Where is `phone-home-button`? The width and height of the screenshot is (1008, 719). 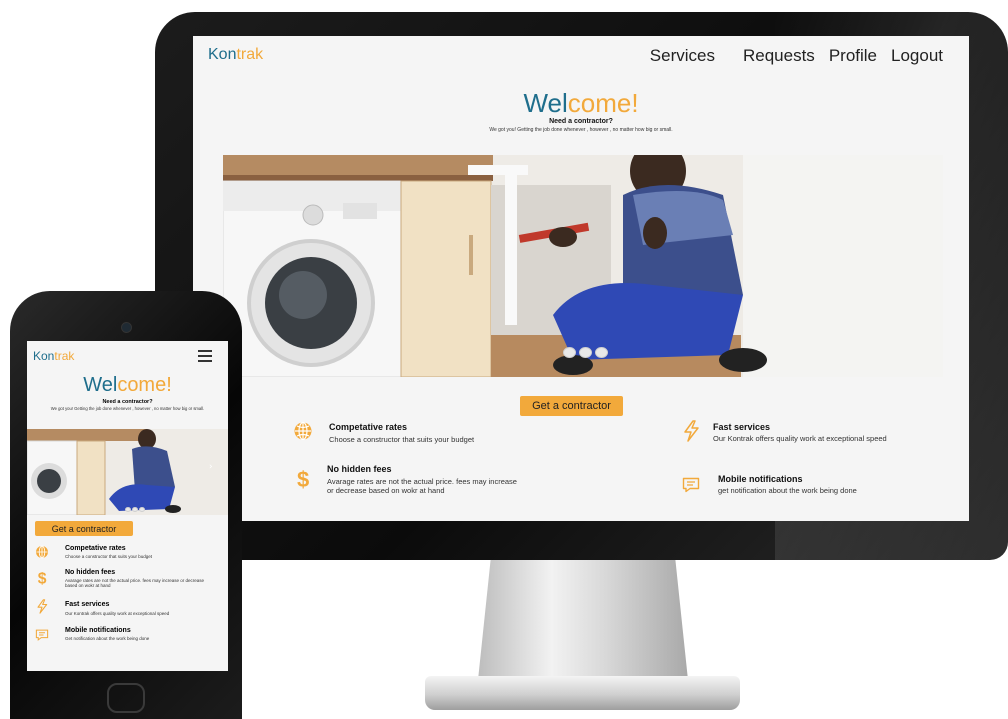 phone-home-button is located at coordinates (126, 698).